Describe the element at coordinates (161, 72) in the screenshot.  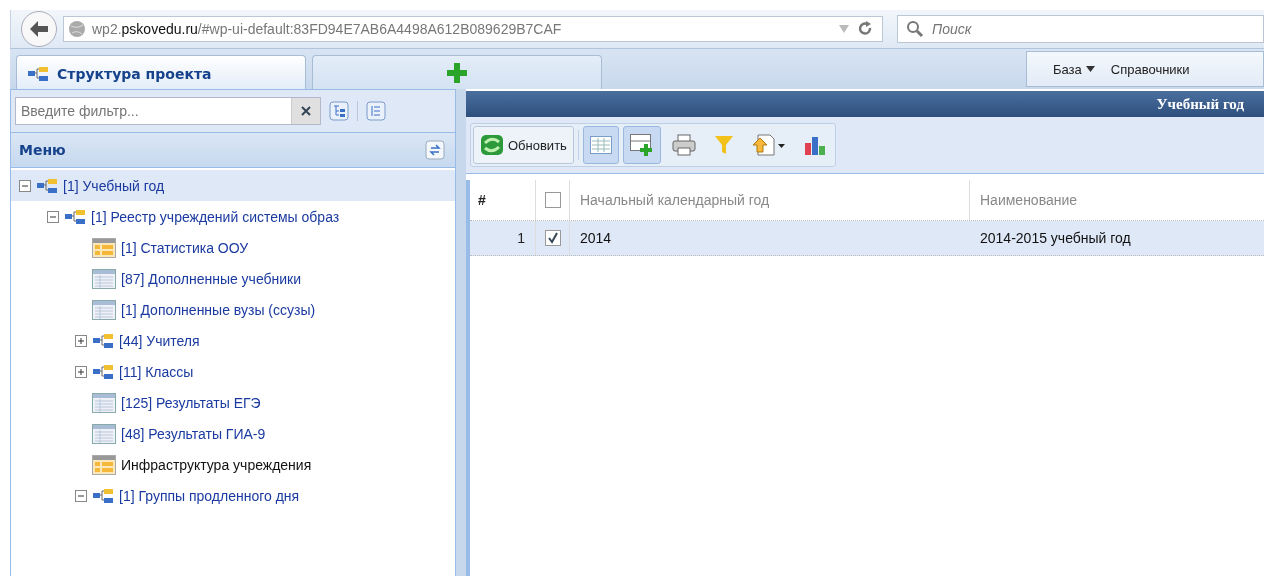
I see `tab: Структура проекта` at that location.